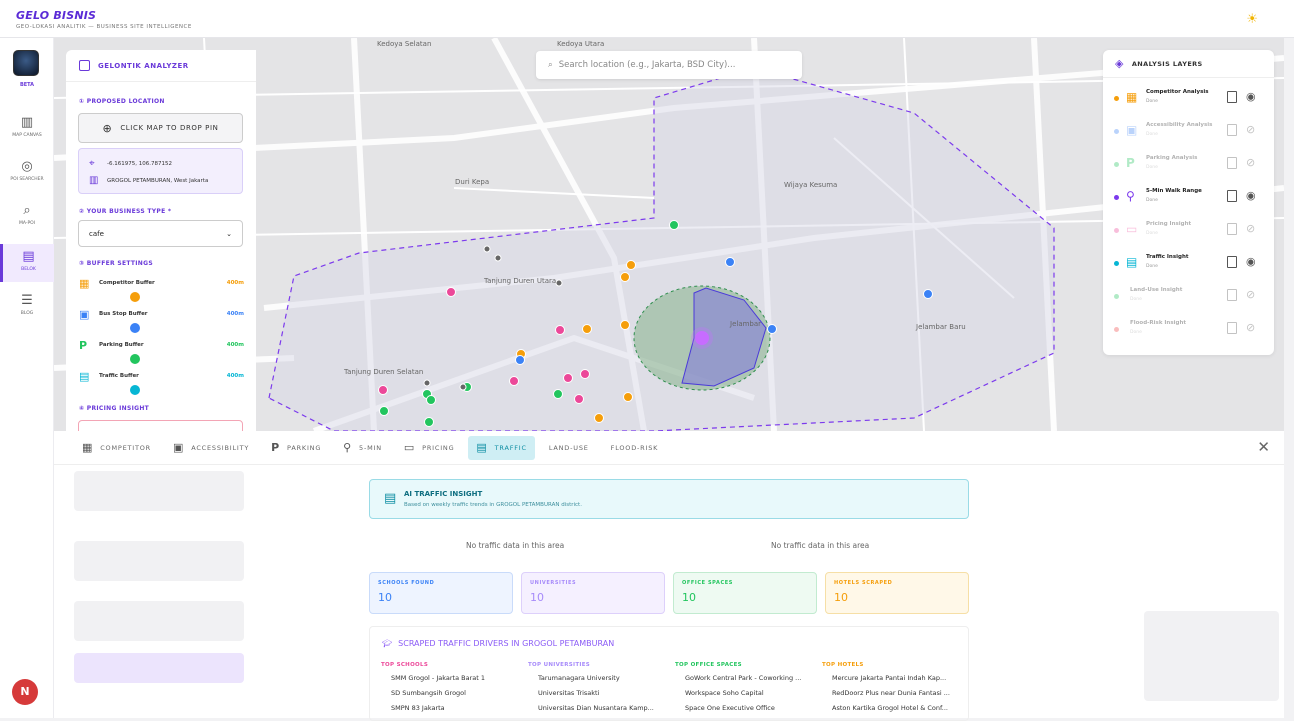 The height and width of the screenshot is (721, 1294). What do you see at coordinates (27, 85) in the screenshot?
I see `beta-badge: BETA` at bounding box center [27, 85].